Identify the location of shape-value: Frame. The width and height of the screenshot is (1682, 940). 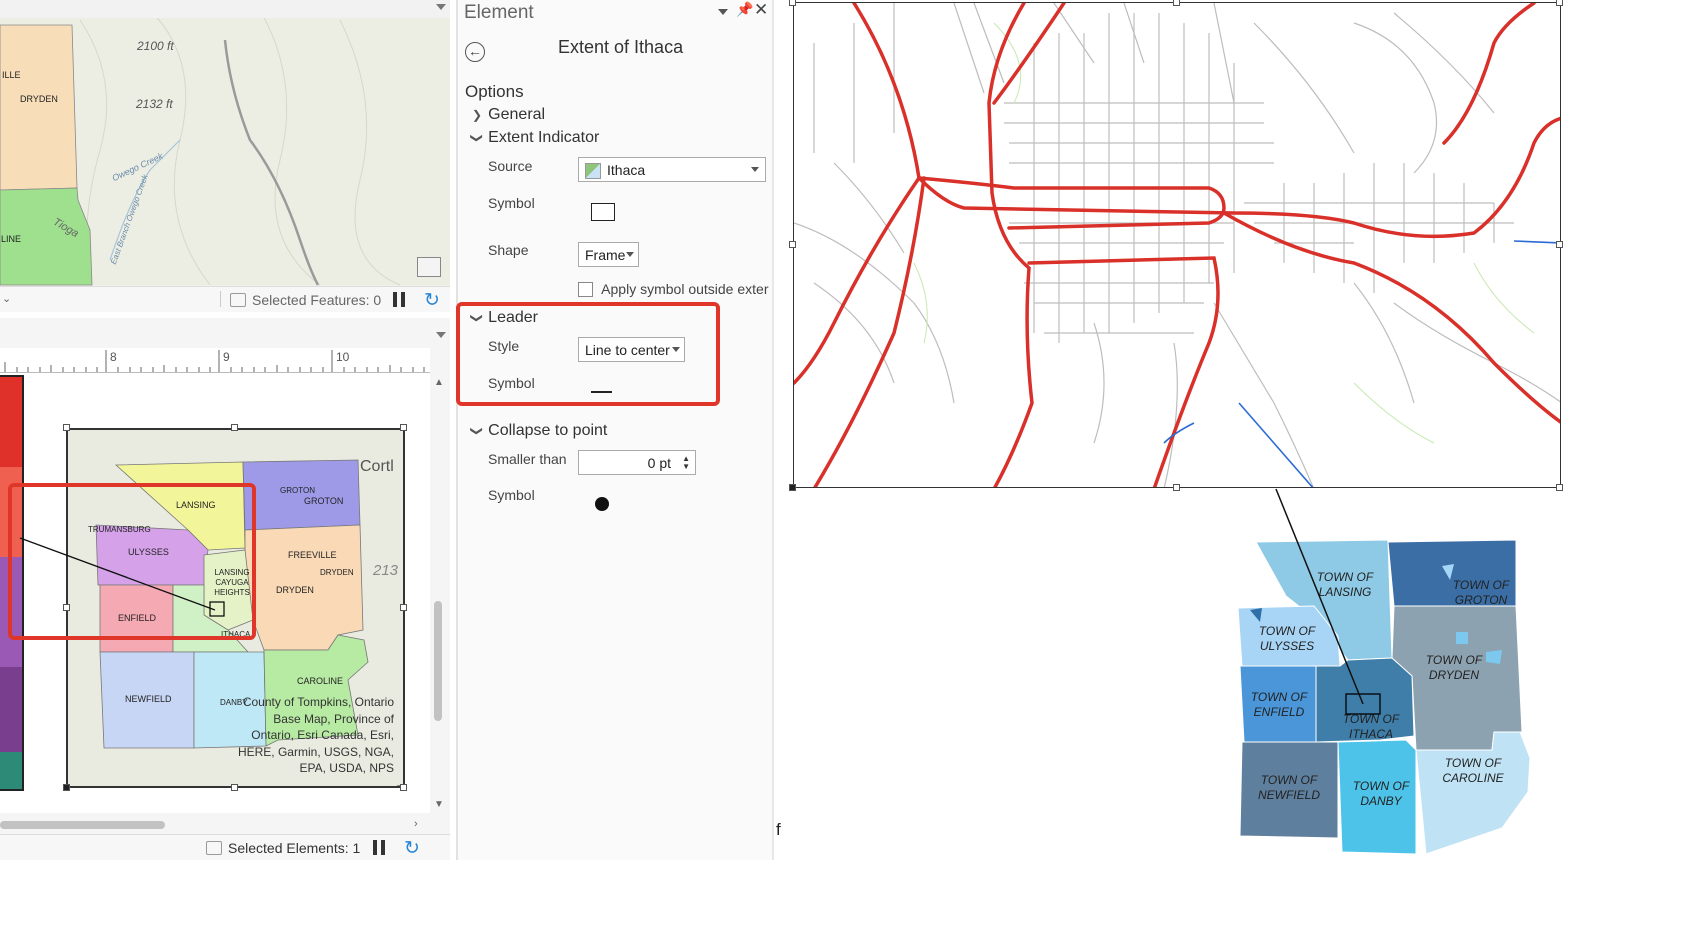
(605, 255).